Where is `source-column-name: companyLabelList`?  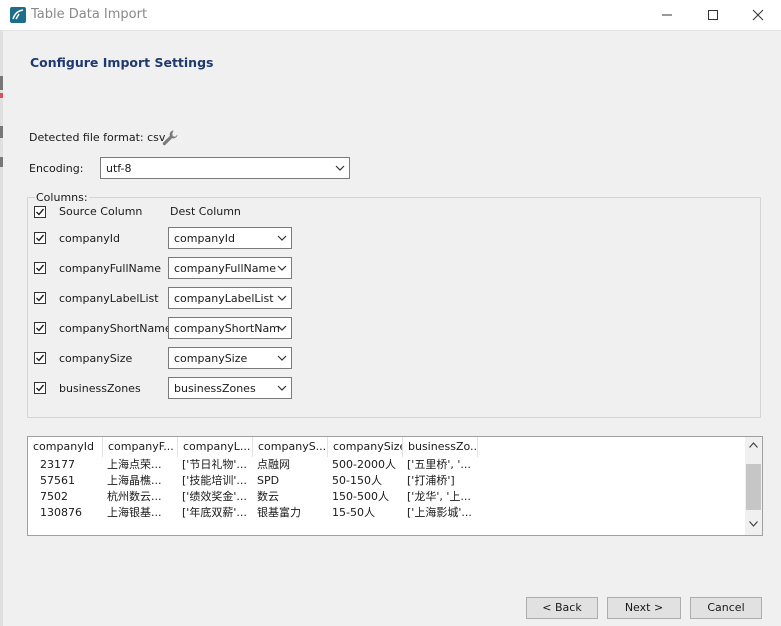 source-column-name: companyLabelList is located at coordinates (109, 298).